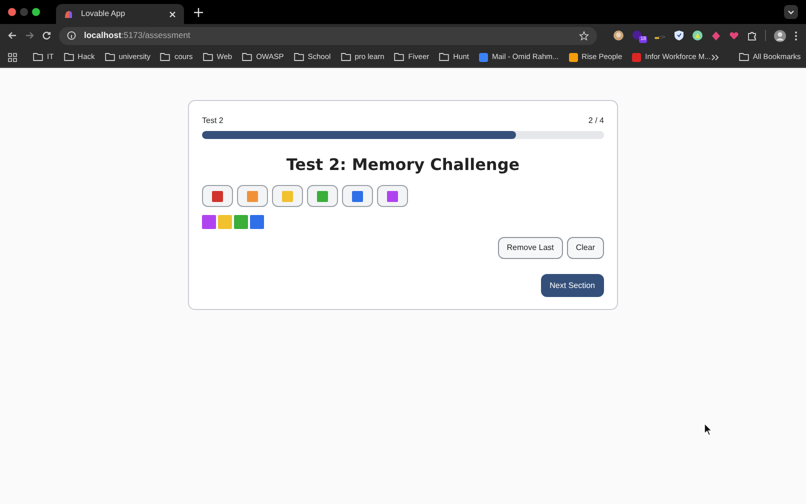  What do you see at coordinates (596, 121) in the screenshot?
I see `progress-count: 2 / 4` at bounding box center [596, 121].